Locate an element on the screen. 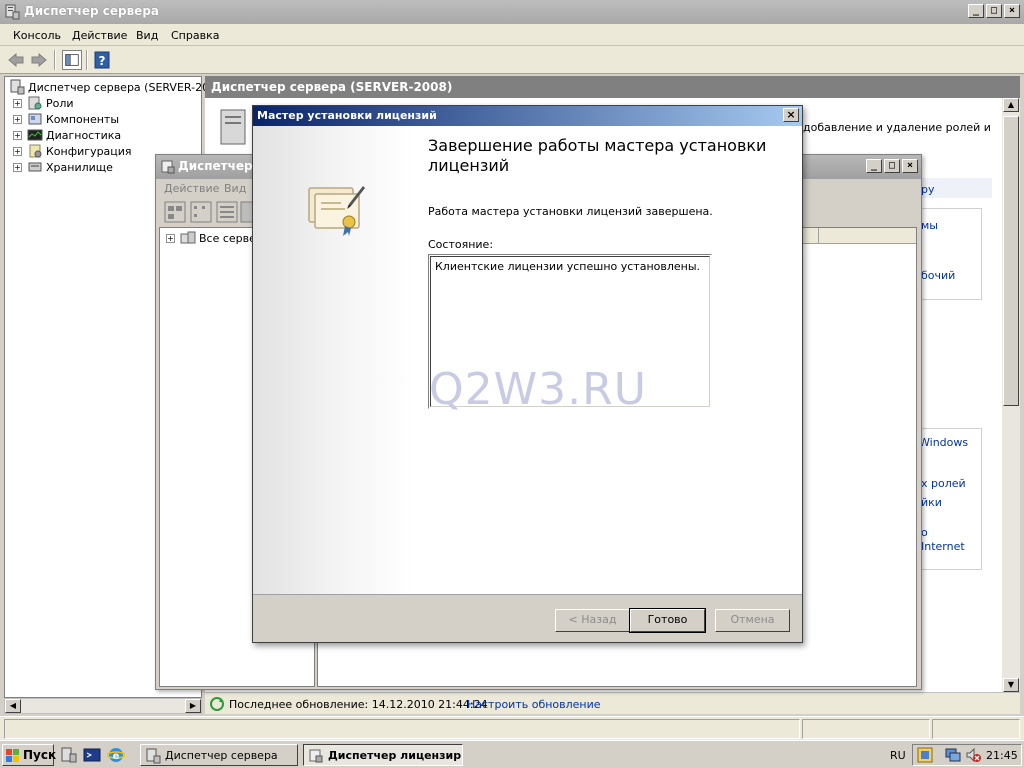 The image size is (1024, 768). right-link: Windows is located at coordinates (943, 442).